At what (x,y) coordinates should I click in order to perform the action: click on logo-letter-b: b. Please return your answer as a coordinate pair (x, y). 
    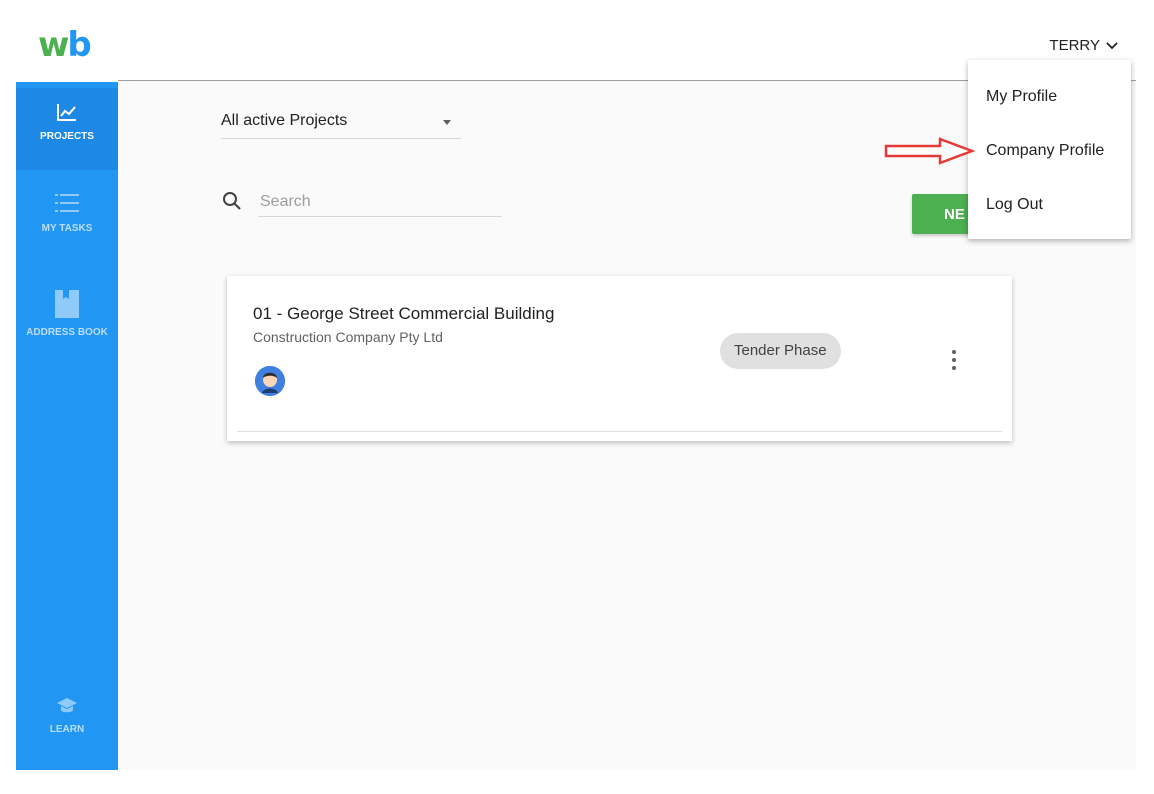
    Looking at the image, I should click on (79, 45).